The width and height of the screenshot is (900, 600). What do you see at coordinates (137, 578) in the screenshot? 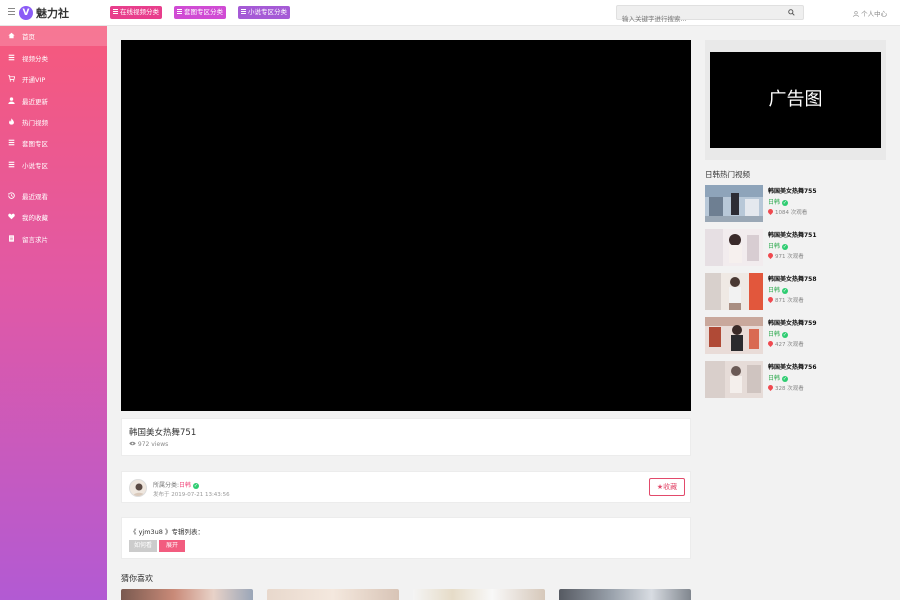
I see `section-title-guess: 猜你喜欢` at bounding box center [137, 578].